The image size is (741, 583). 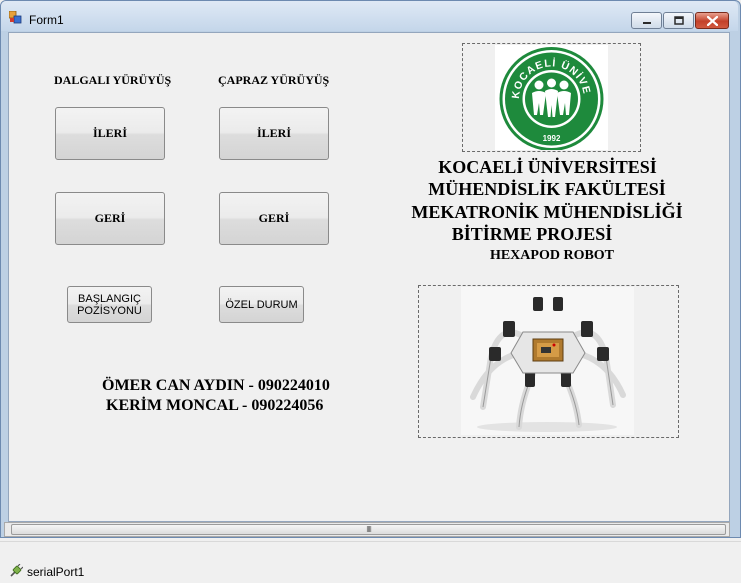 What do you see at coordinates (552, 138) in the screenshot?
I see `logo-year: 1992` at bounding box center [552, 138].